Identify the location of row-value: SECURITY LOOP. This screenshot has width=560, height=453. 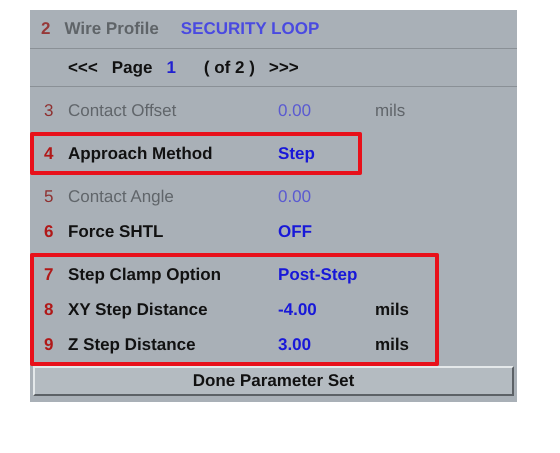
(250, 29).